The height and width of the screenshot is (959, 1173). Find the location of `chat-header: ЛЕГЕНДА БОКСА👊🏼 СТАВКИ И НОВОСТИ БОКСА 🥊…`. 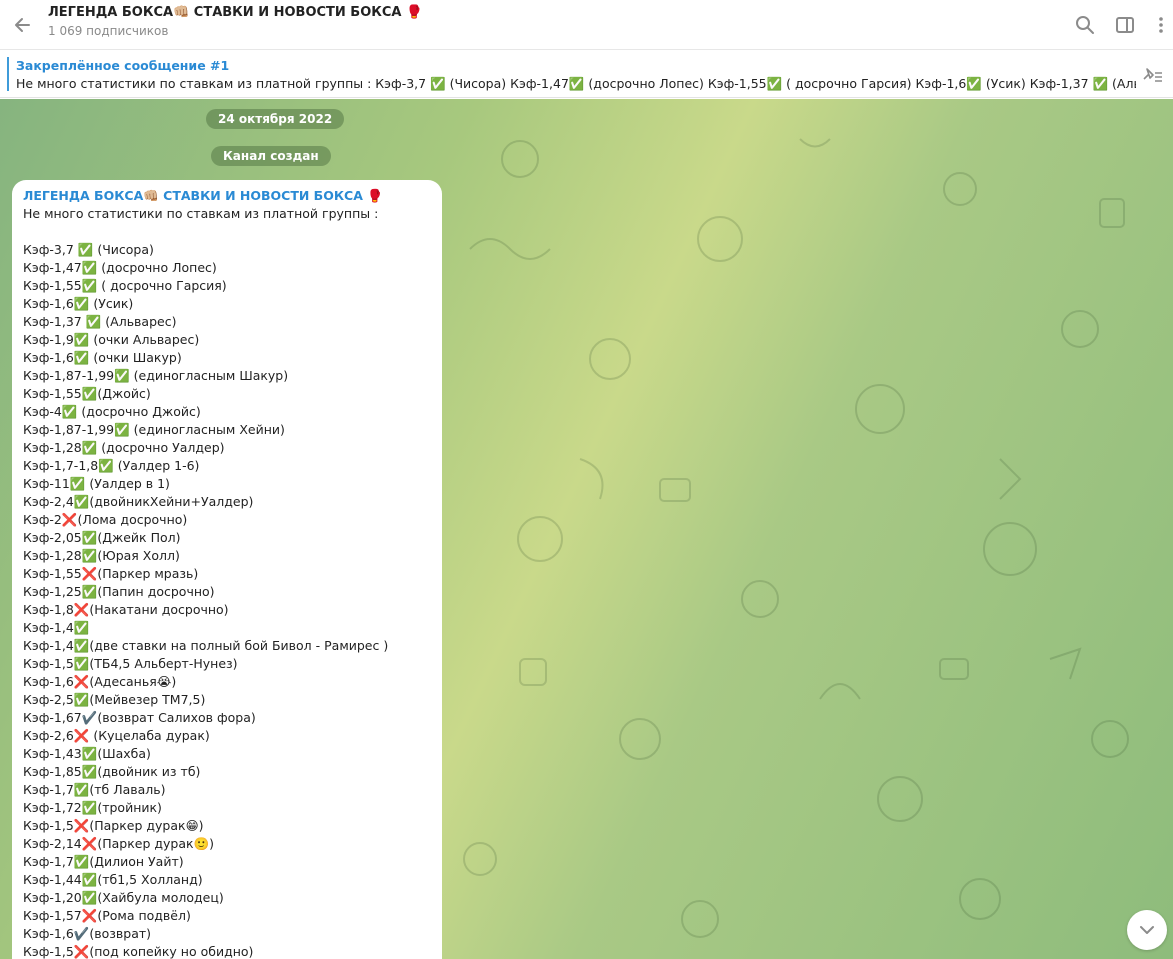

chat-header: ЛЕГЕНДА БОКСА👊🏼 СТАВКИ И НОВОСТИ БОКСА 🥊… is located at coordinates (586, 25).